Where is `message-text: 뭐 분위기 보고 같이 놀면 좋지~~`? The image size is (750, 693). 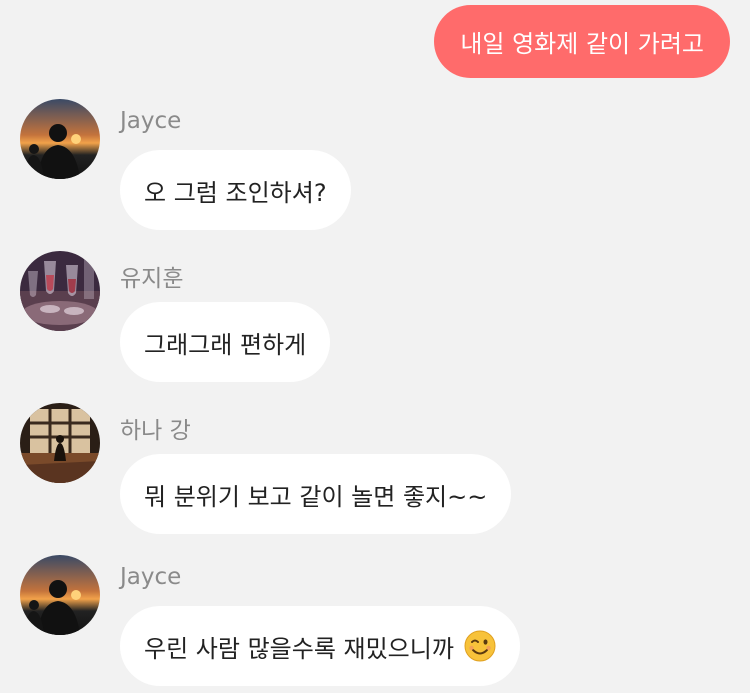 message-text: 뭐 분위기 보고 같이 놀면 좋지~~ is located at coordinates (316, 496).